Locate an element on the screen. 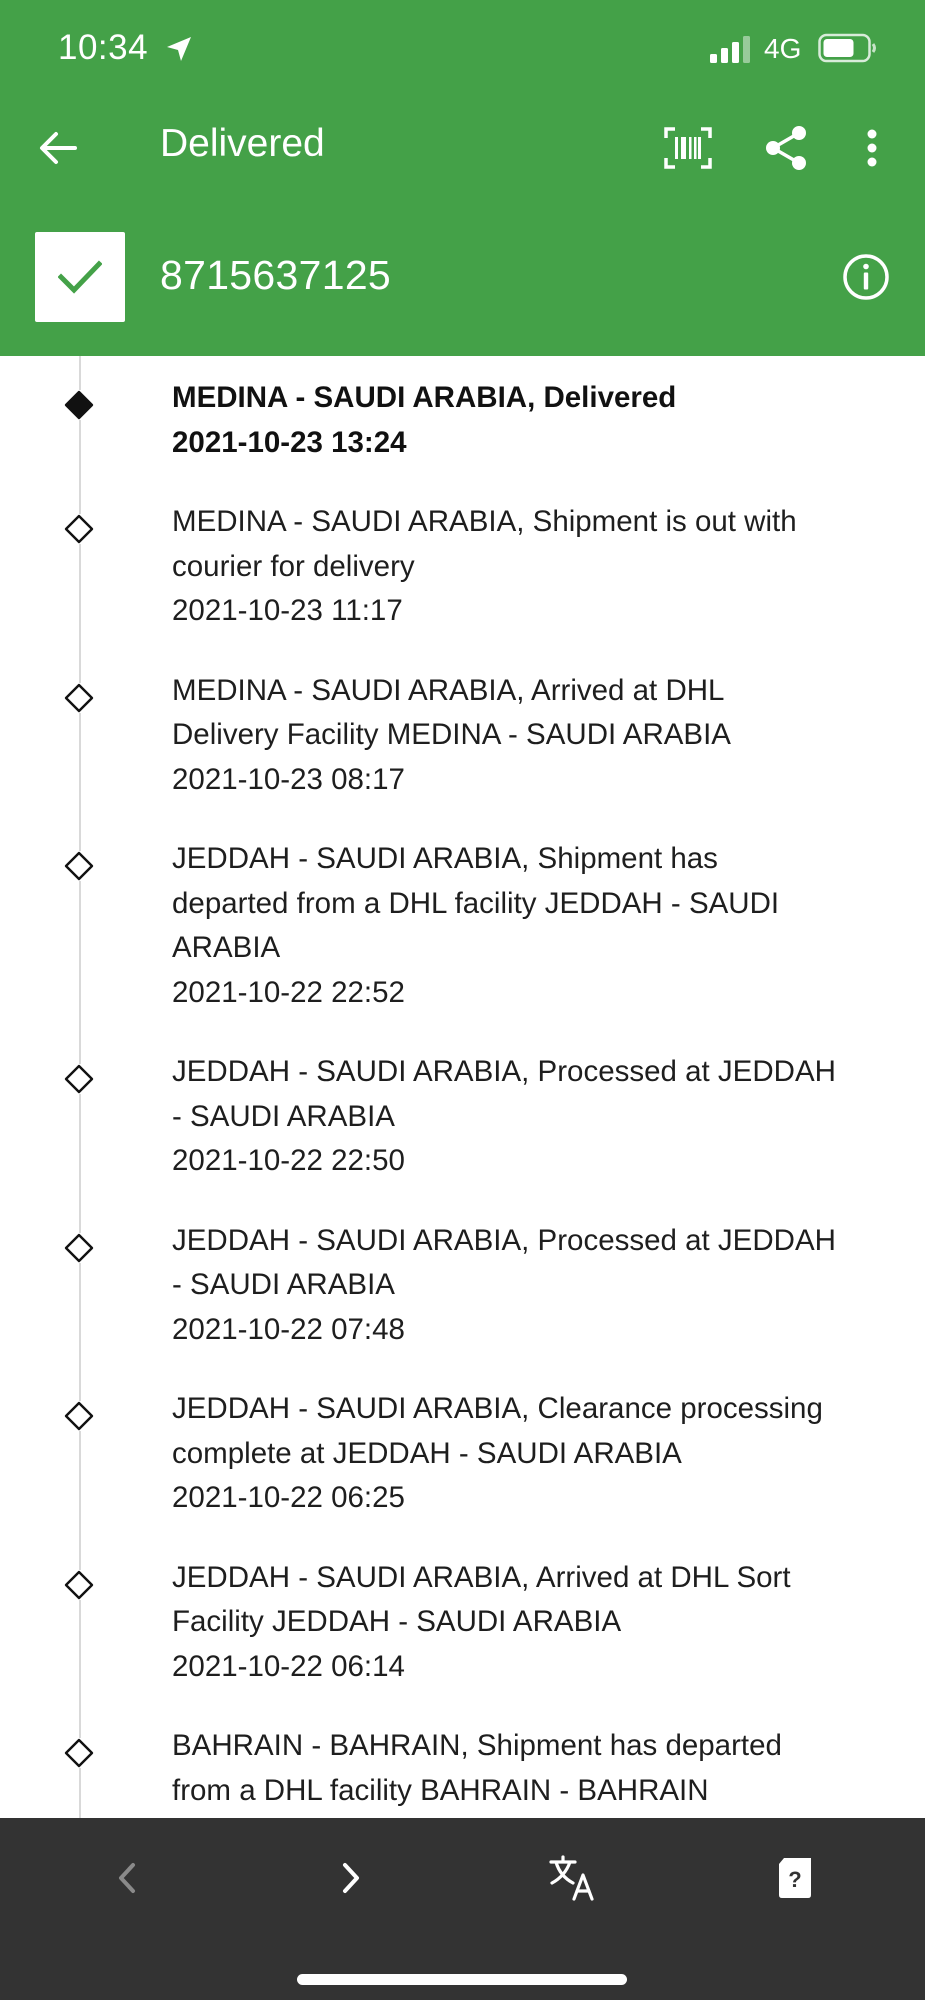 This screenshot has height=2000, width=925. help-button: ? is located at coordinates (795, 1878).